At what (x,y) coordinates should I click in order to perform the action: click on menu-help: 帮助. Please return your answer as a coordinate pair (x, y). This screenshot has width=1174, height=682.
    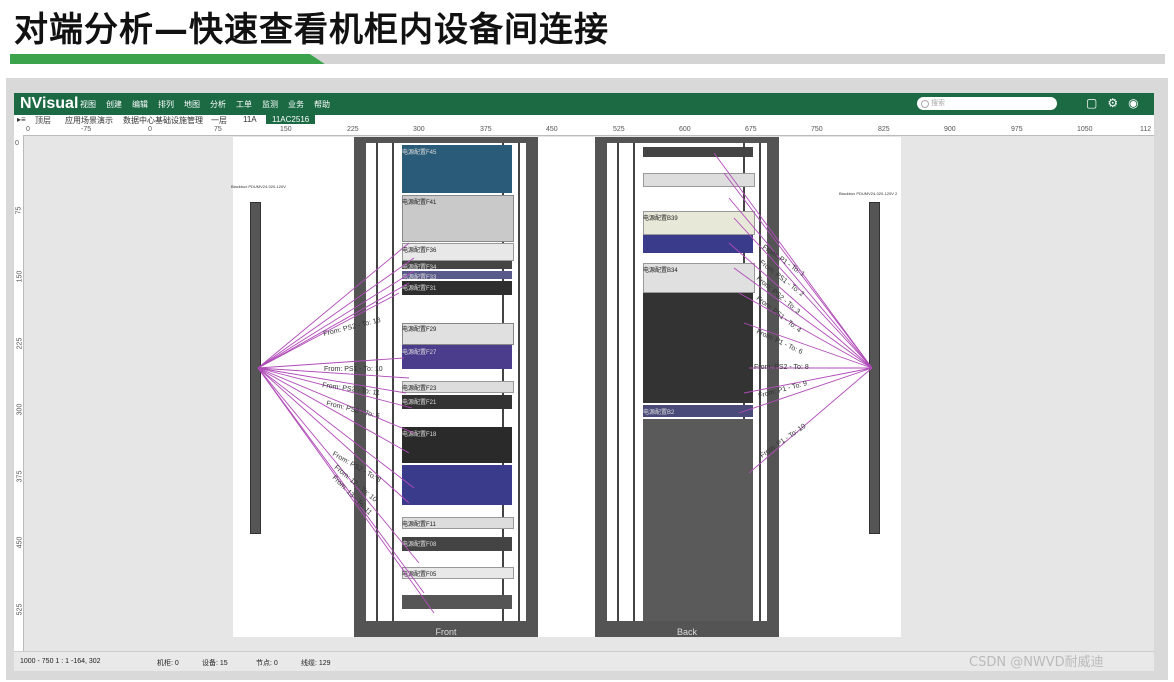
    Looking at the image, I should click on (322, 104).